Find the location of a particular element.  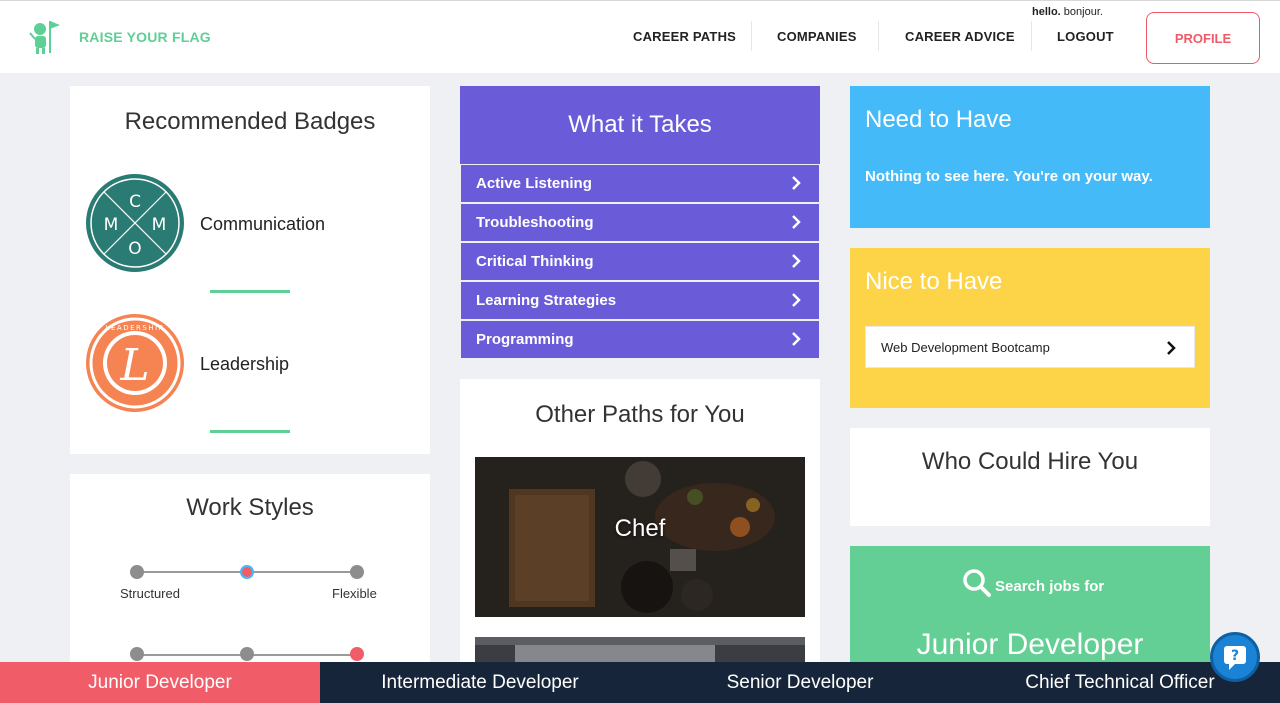

path-label: Chef is located at coordinates (640, 528).